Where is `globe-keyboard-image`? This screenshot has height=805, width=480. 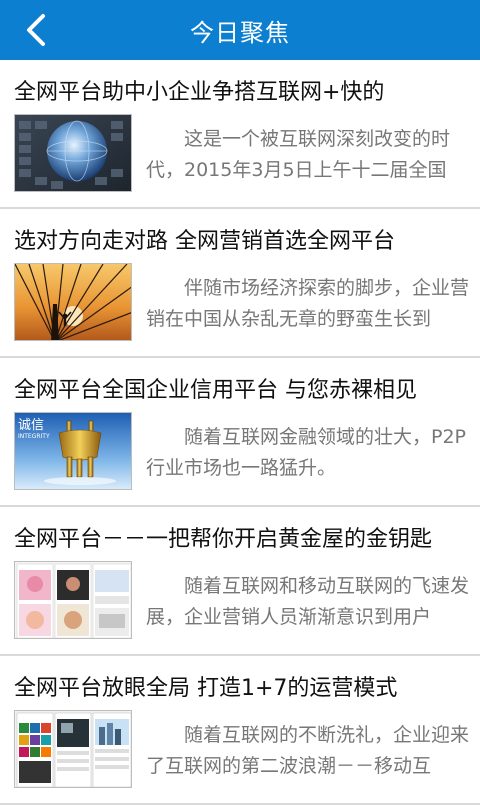
globe-keyboard-image is located at coordinates (73, 153).